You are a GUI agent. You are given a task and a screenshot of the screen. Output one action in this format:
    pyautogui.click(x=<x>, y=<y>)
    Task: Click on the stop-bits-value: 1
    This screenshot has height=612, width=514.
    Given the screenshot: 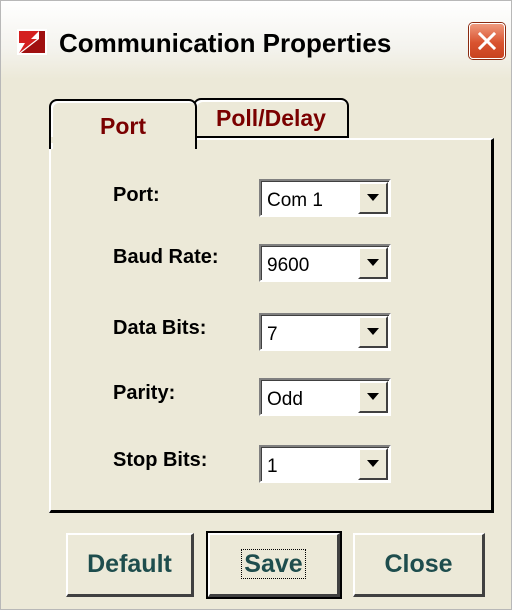 What is the action you would take?
    pyautogui.click(x=272, y=466)
    